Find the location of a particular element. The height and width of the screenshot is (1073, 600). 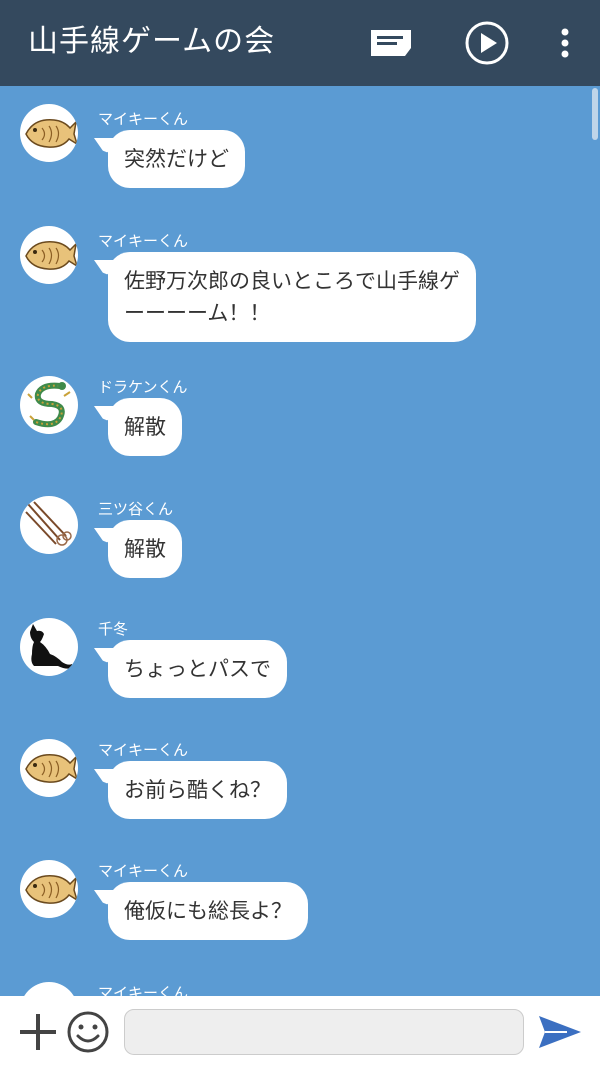

message-bubble: 突然だけど is located at coordinates (176, 159).